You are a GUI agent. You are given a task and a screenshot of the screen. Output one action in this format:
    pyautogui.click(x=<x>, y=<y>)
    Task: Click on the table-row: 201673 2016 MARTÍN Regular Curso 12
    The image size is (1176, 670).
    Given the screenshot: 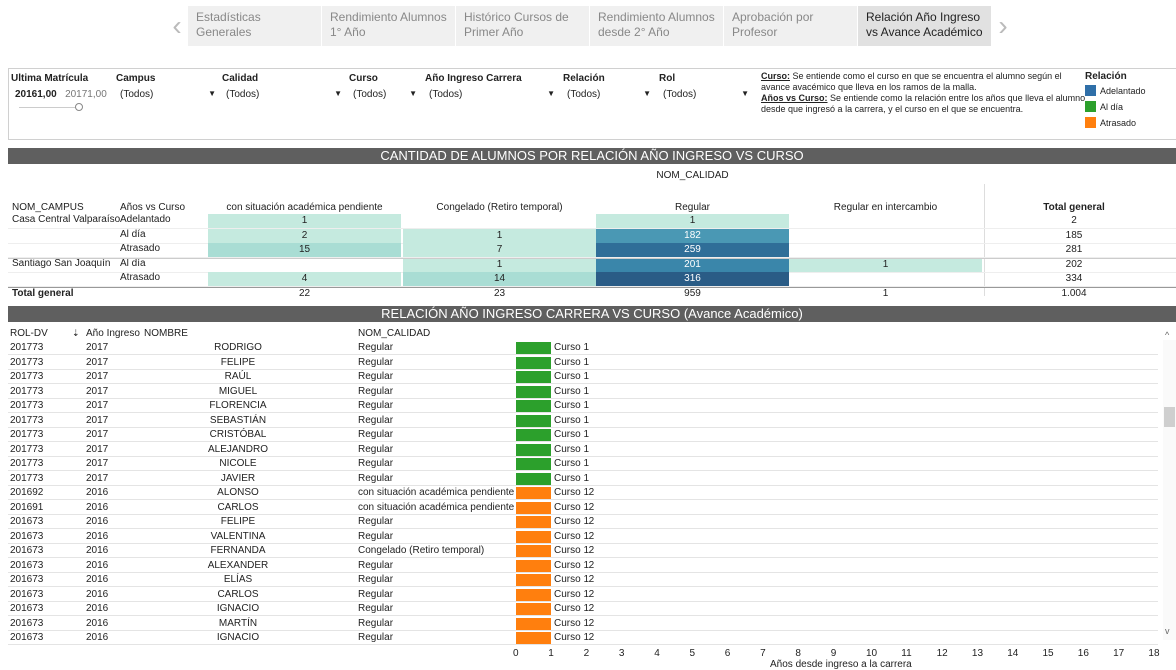 What is the action you would take?
    pyautogui.click(x=583, y=624)
    